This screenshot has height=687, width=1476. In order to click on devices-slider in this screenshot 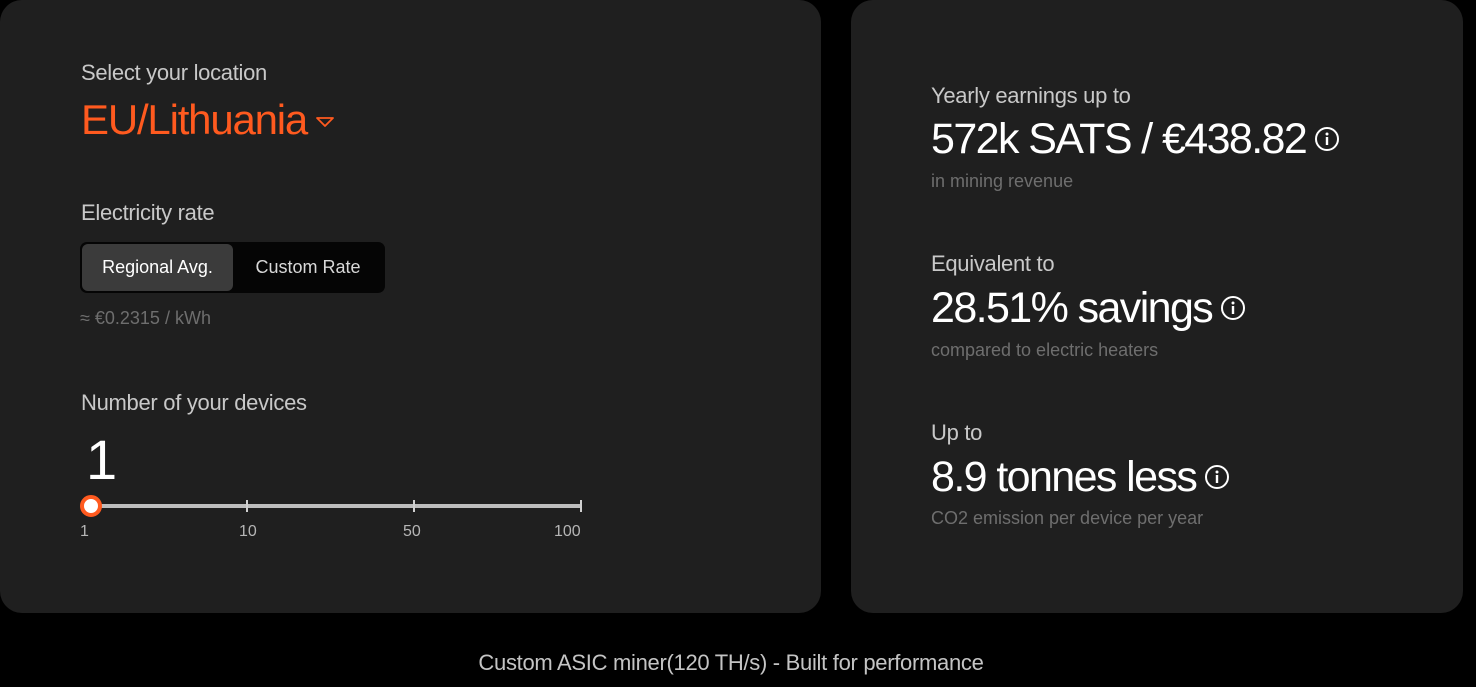, I will do `click(331, 506)`.